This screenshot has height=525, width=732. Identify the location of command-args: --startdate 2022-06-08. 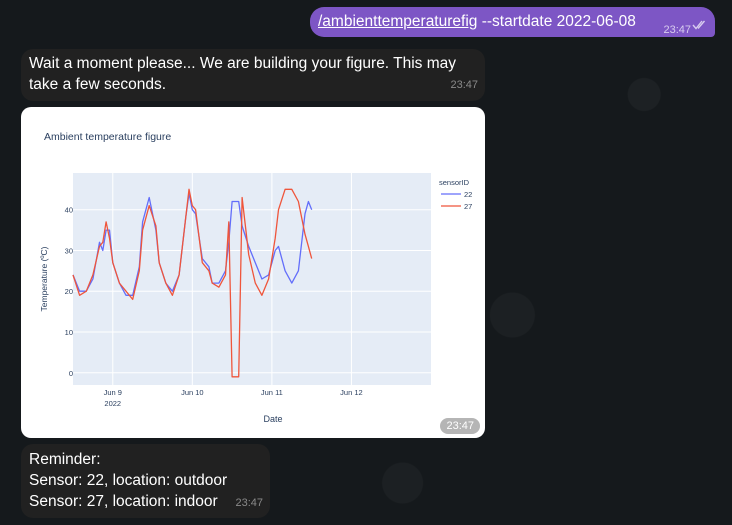
(556, 21).